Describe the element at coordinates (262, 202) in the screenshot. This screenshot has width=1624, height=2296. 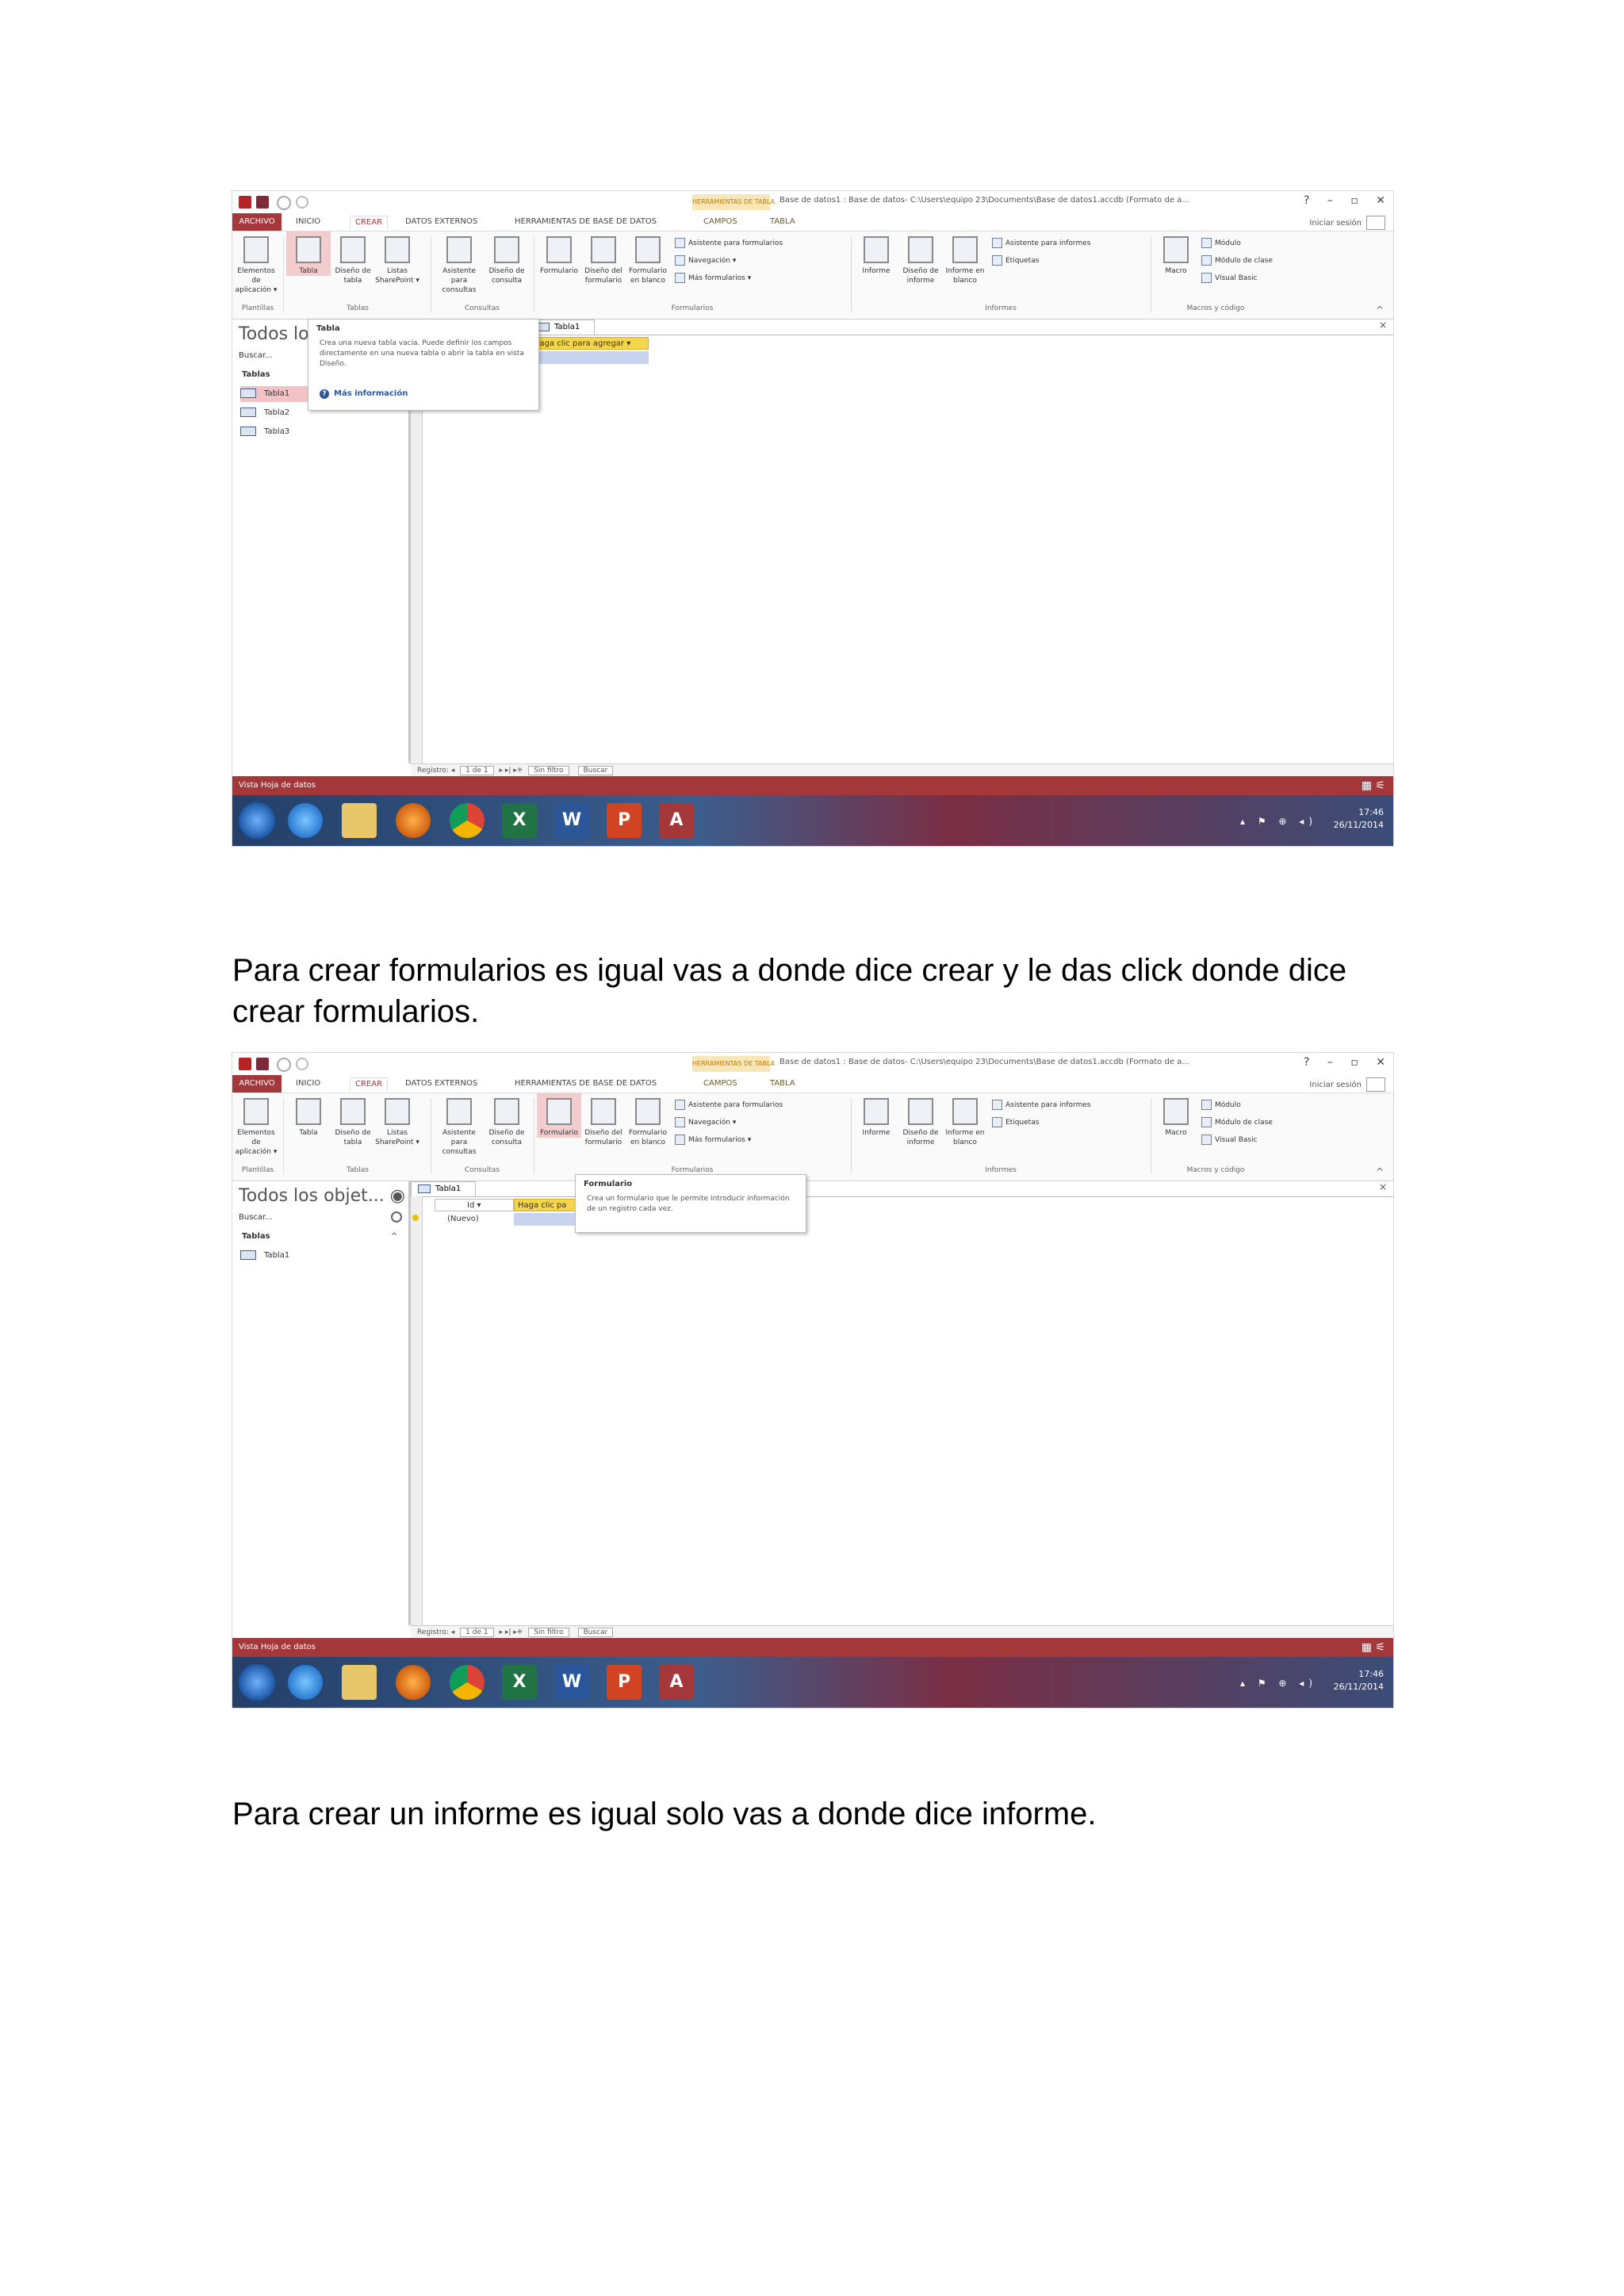
I see `save-icon` at that location.